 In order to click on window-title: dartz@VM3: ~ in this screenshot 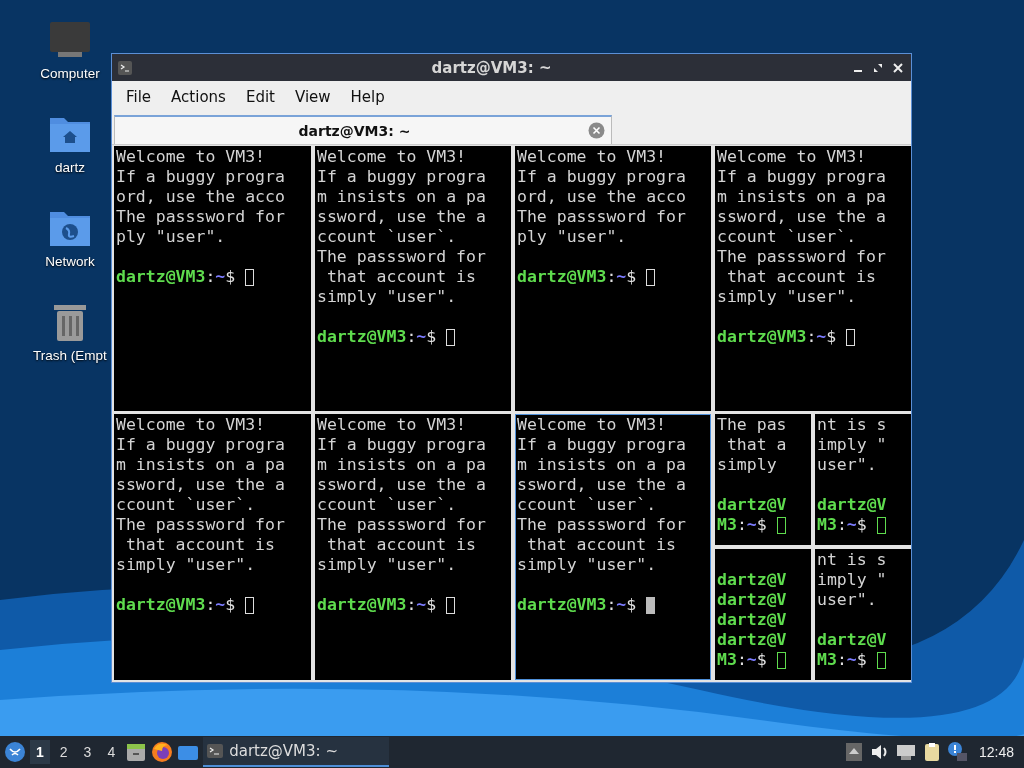, I will do `click(491, 67)`.